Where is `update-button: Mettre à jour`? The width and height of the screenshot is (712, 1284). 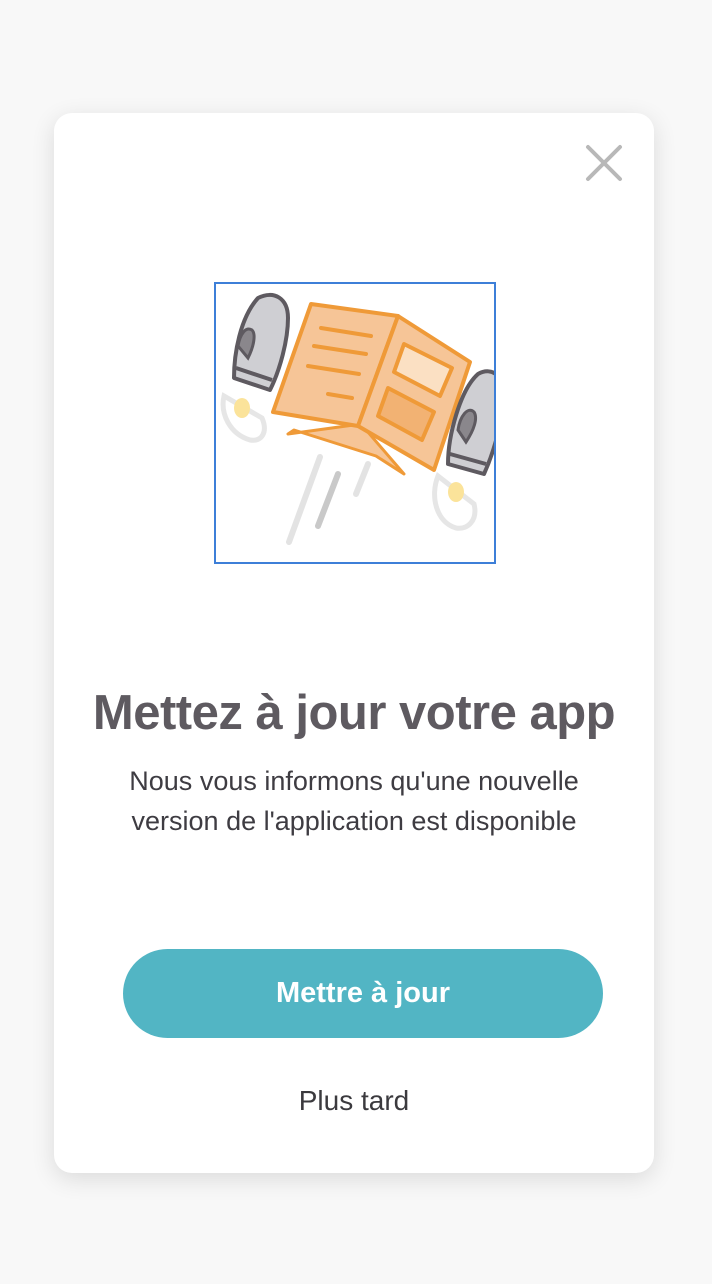 update-button: Mettre à jour is located at coordinates (363, 993).